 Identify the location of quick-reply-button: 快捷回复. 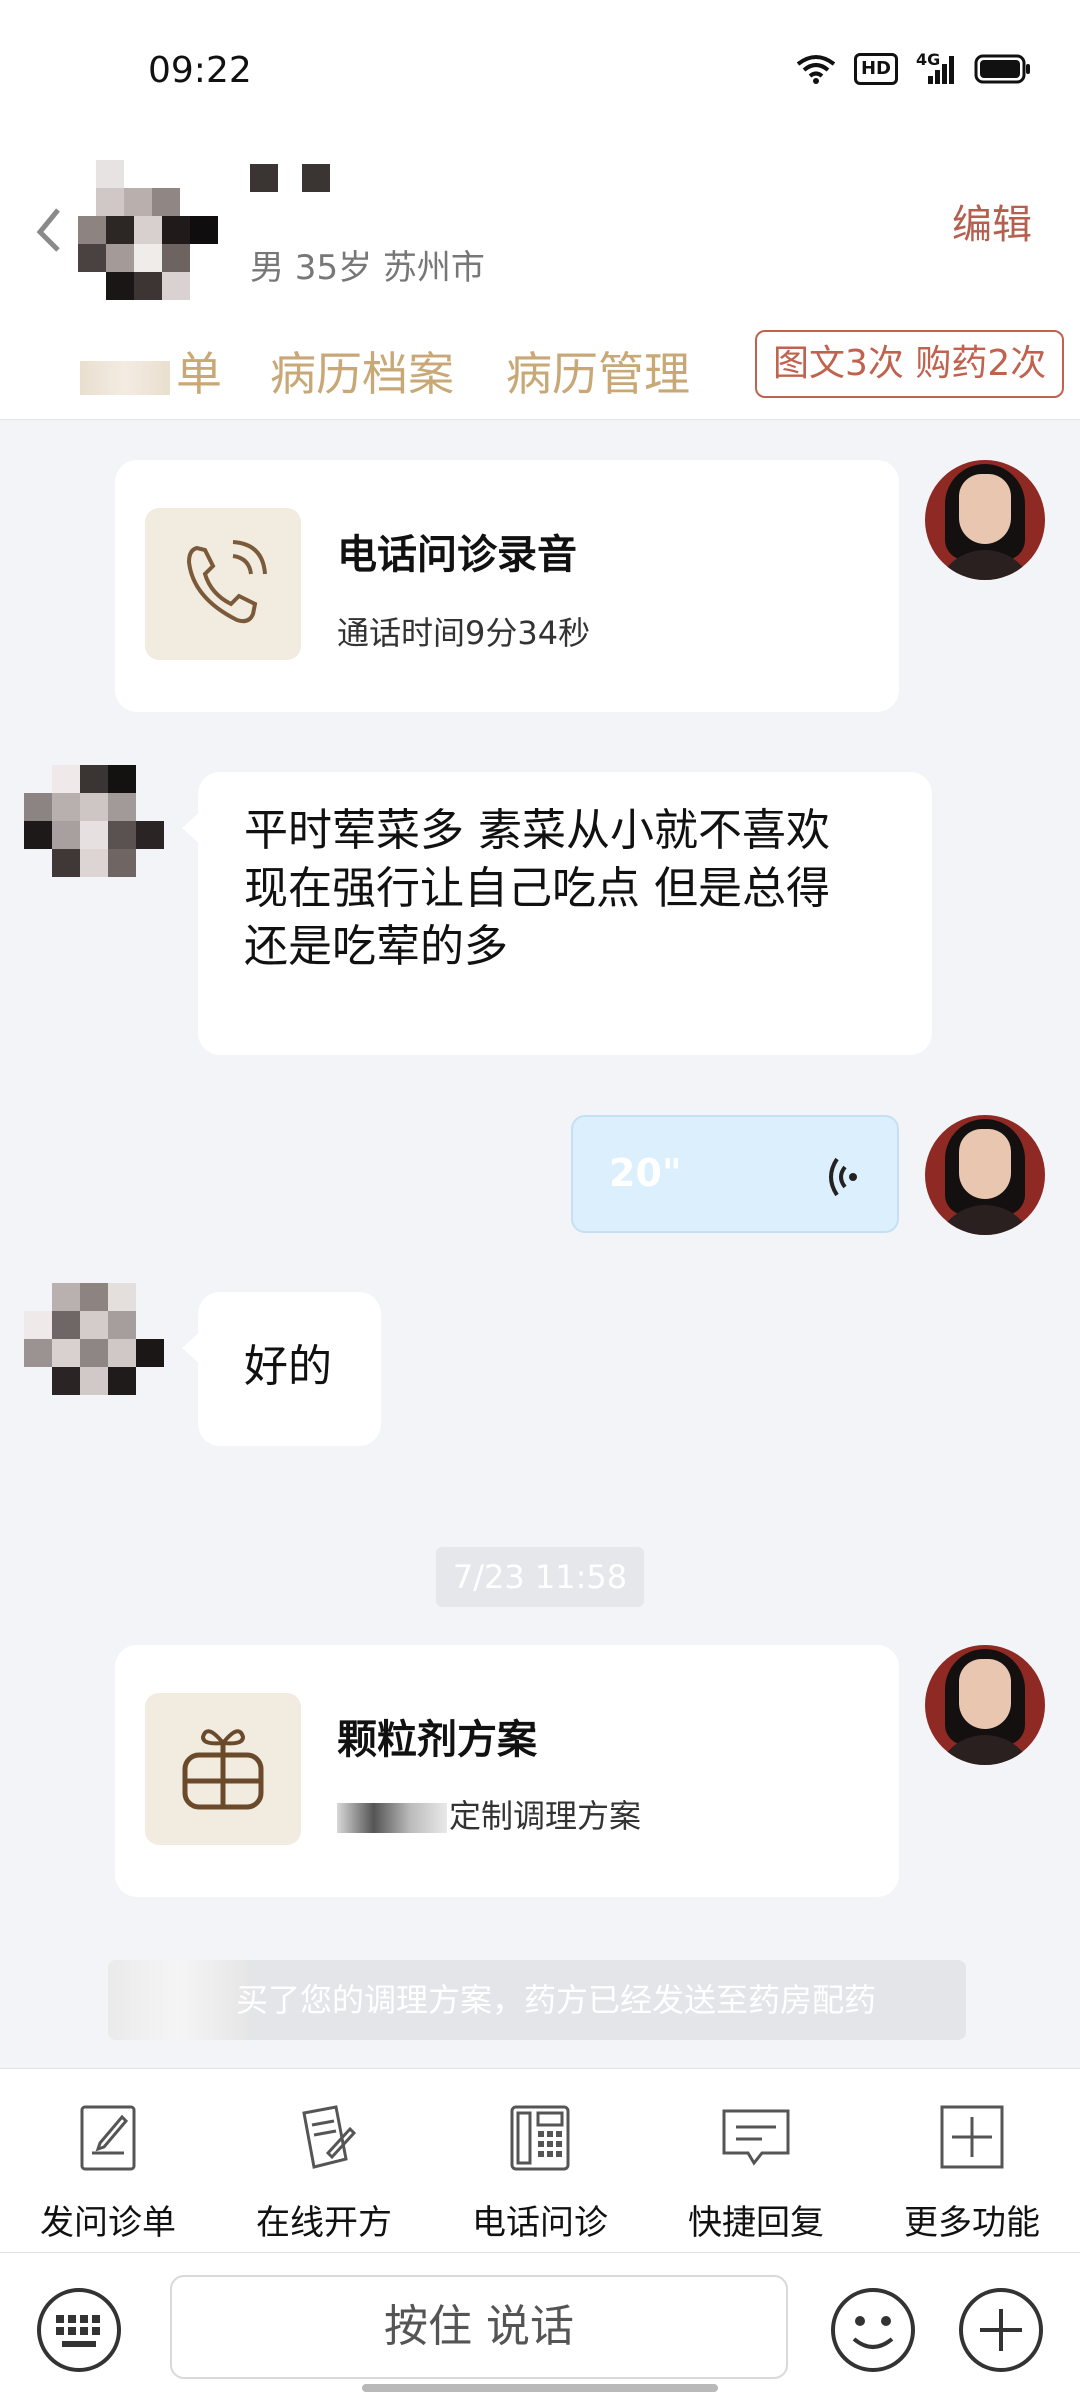
(756, 2161).